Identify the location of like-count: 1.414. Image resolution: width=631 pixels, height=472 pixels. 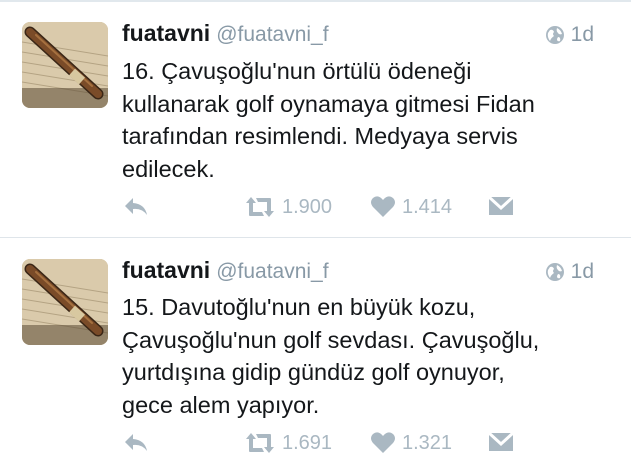
(427, 206).